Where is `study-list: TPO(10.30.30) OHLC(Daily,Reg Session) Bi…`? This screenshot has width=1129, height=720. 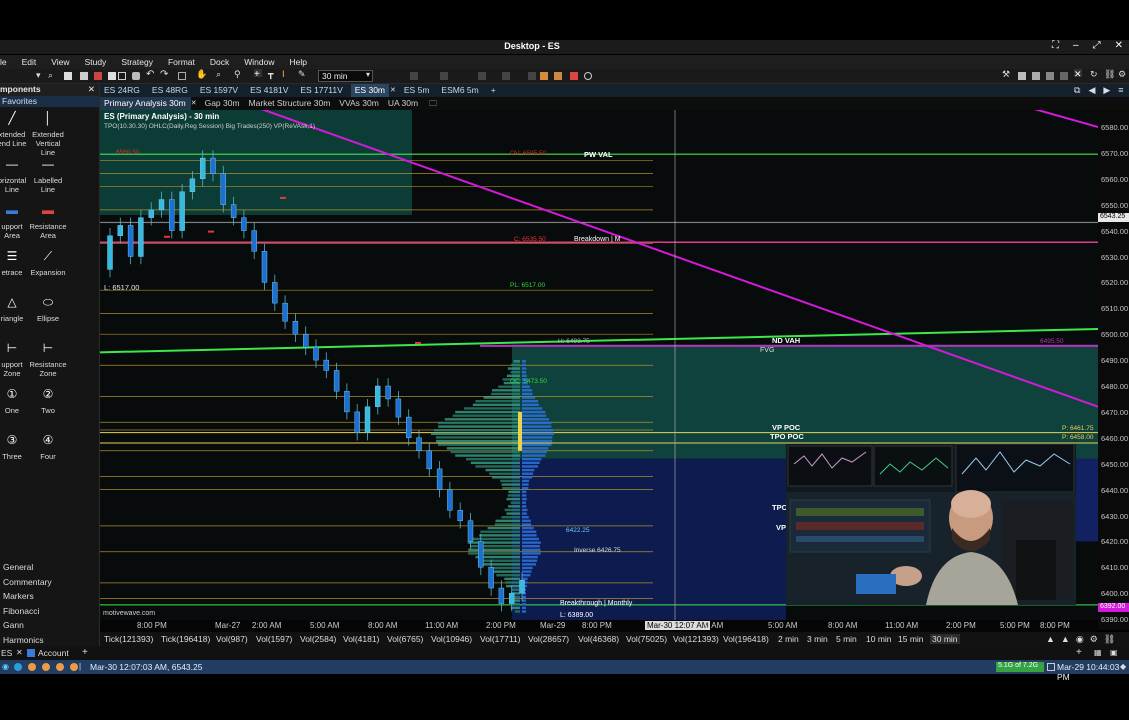
study-list: TPO(10.30.30) OHLC(Daily,Reg Session) Bi… is located at coordinates (209, 126).